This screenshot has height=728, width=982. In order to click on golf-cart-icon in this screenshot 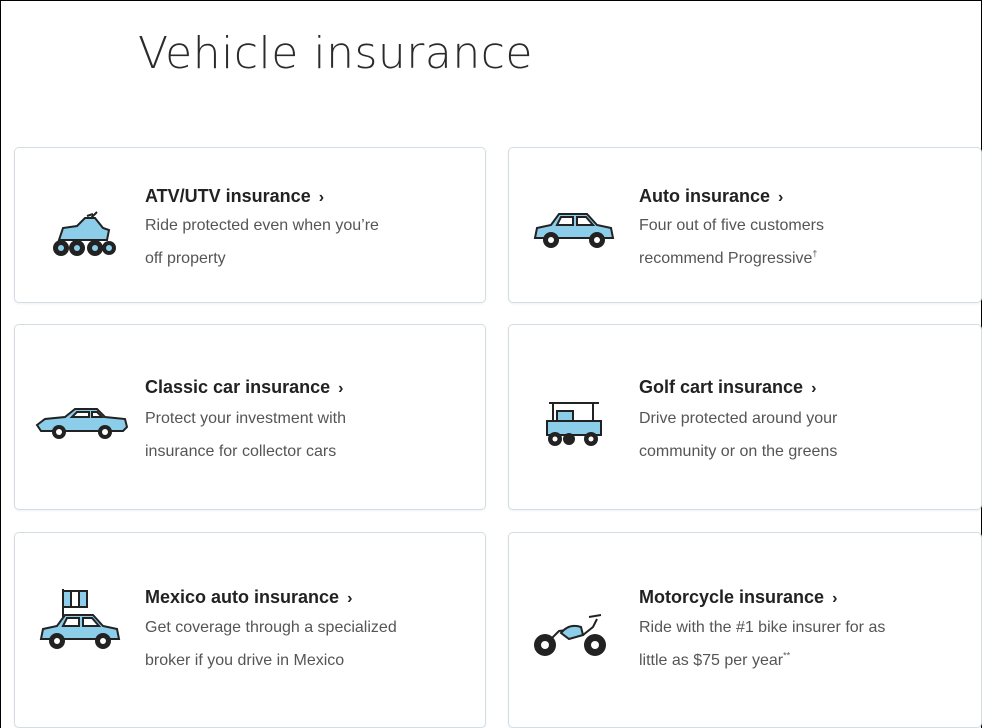, I will do `click(574, 424)`.